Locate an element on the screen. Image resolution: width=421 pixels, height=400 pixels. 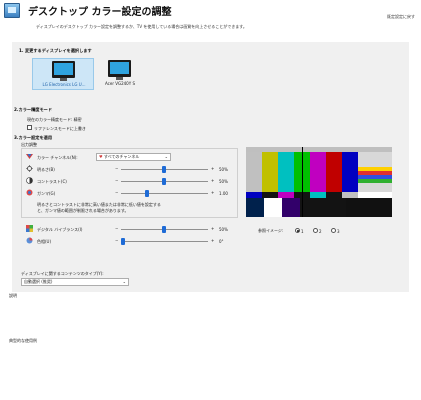
contrast-icon is located at coordinates (29, 180).